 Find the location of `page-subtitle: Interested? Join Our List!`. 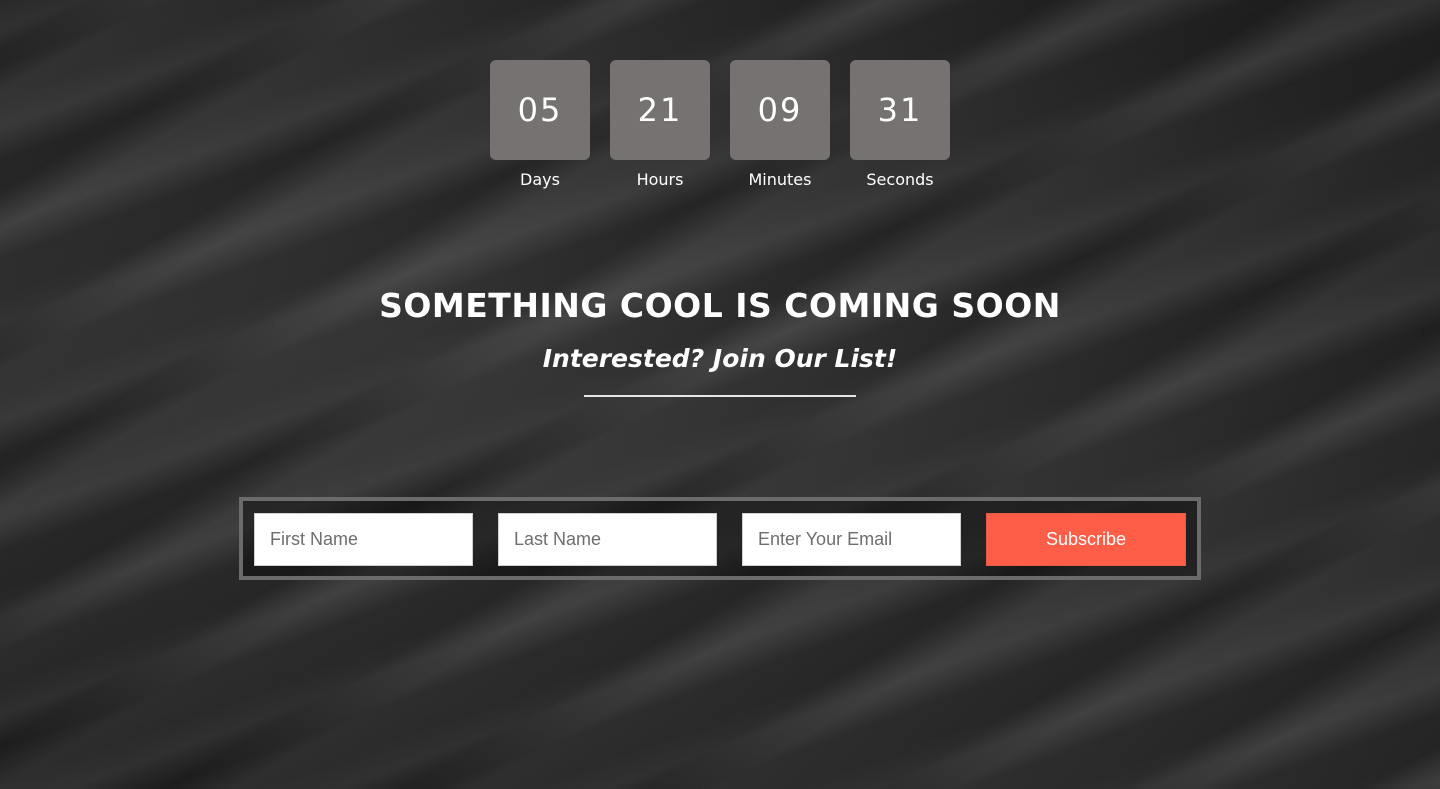

page-subtitle: Interested? Join Our List! is located at coordinates (720, 358).